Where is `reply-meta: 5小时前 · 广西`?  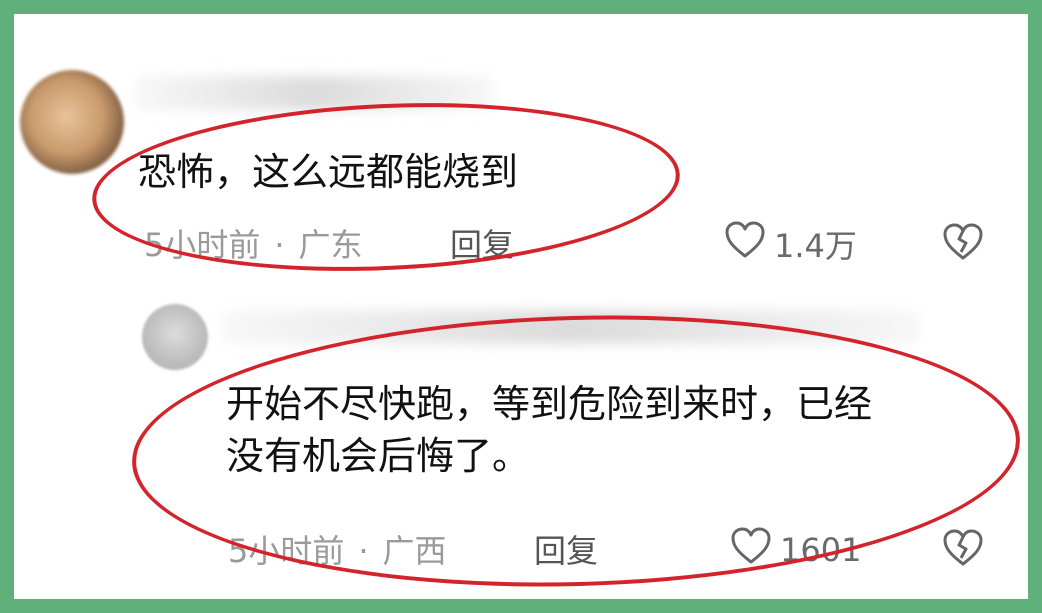 reply-meta: 5小时前 · 广西 is located at coordinates (337, 549).